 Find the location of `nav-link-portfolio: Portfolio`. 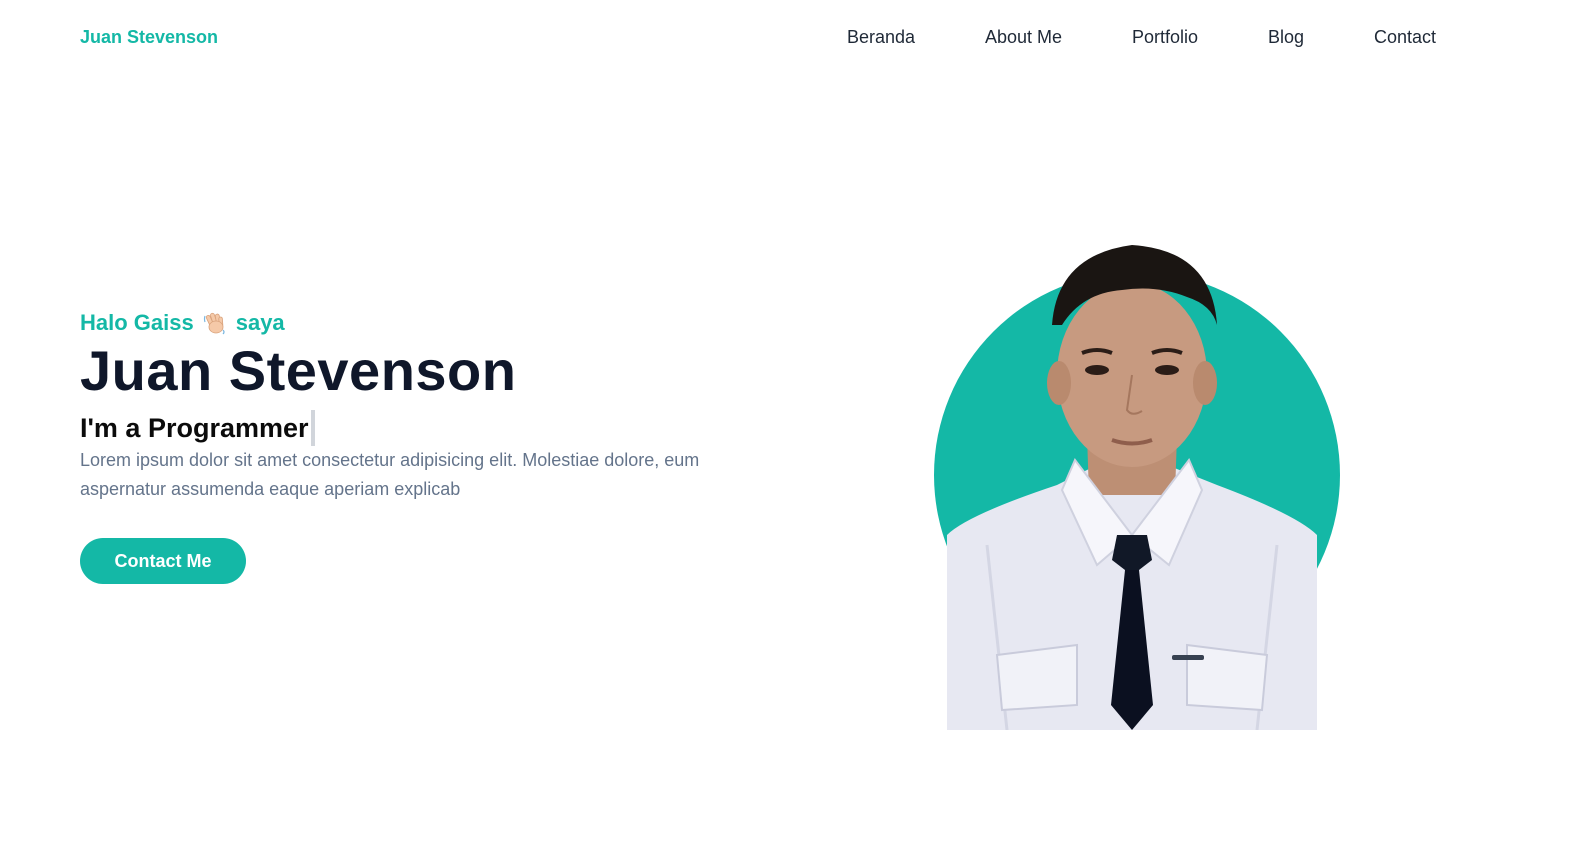

nav-link-portfolio: Portfolio is located at coordinates (1165, 37).